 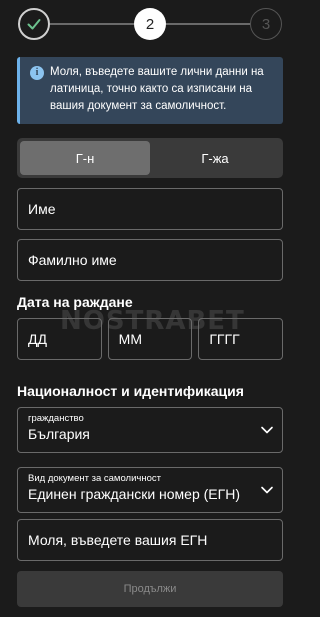 What do you see at coordinates (150, 540) in the screenshot?
I see `egn-input: Моля, въведете вашия ЕГН` at bounding box center [150, 540].